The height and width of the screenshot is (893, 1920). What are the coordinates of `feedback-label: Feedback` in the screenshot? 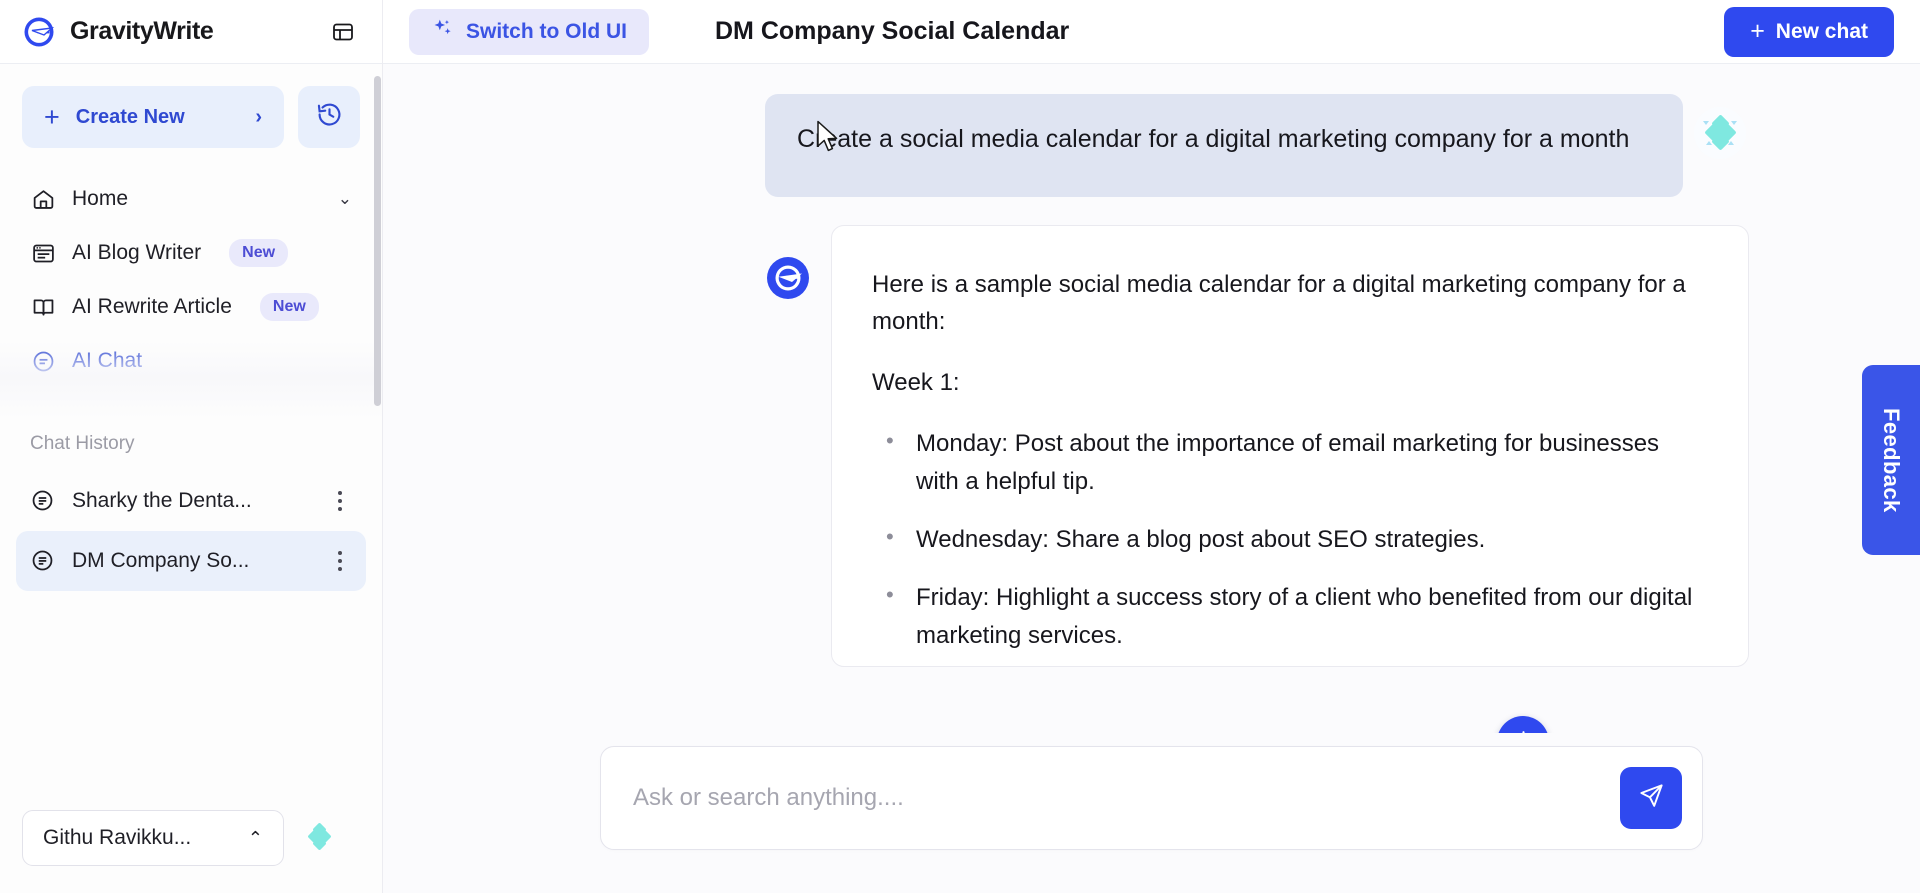 It's located at (1891, 460).